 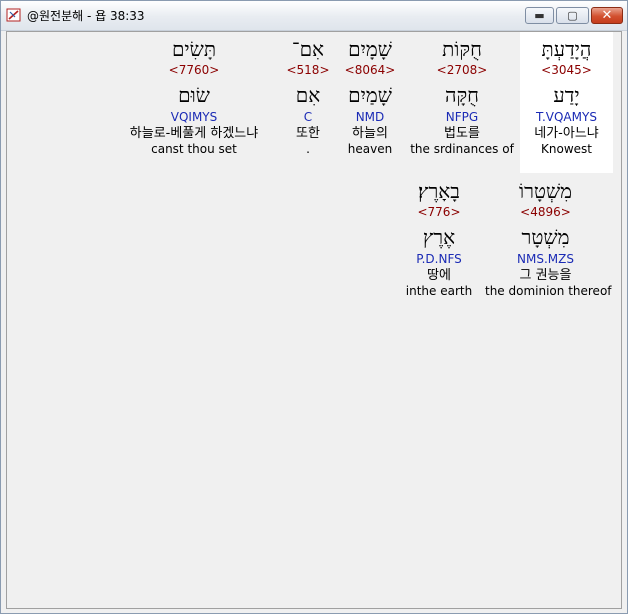 I want to click on english-gloss: Knowest, so click(x=566, y=149).